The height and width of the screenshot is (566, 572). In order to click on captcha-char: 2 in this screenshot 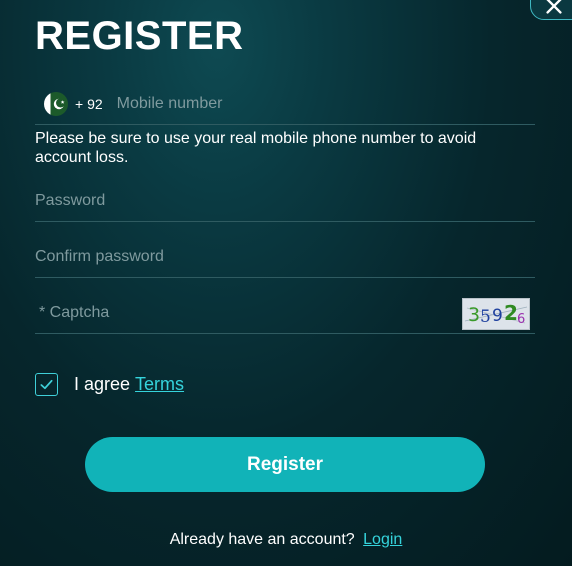, I will do `click(511, 313)`.